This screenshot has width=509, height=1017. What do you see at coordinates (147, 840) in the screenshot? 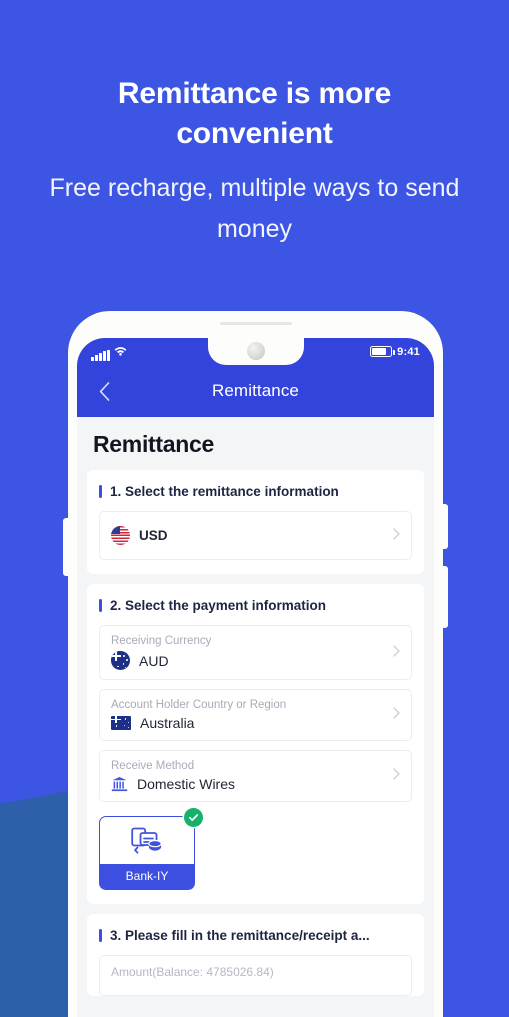
I see `transfer-cards-coins-icon` at bounding box center [147, 840].